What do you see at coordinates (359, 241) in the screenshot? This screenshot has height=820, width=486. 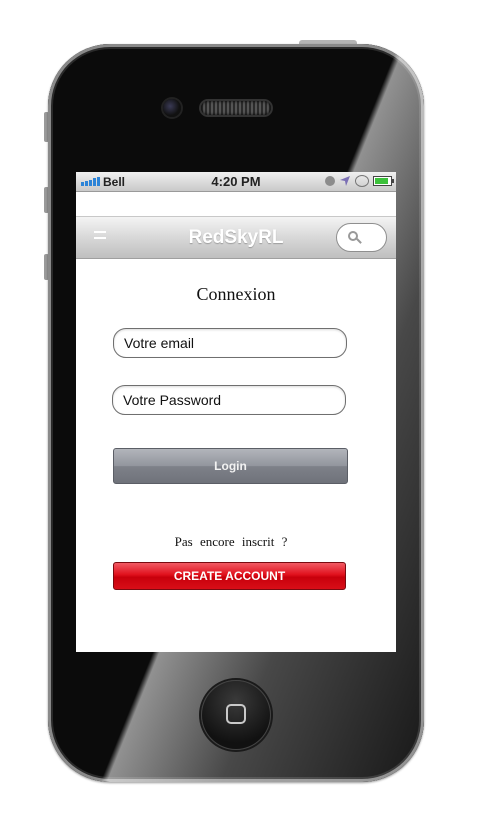 I see `search-icon-handle` at bounding box center [359, 241].